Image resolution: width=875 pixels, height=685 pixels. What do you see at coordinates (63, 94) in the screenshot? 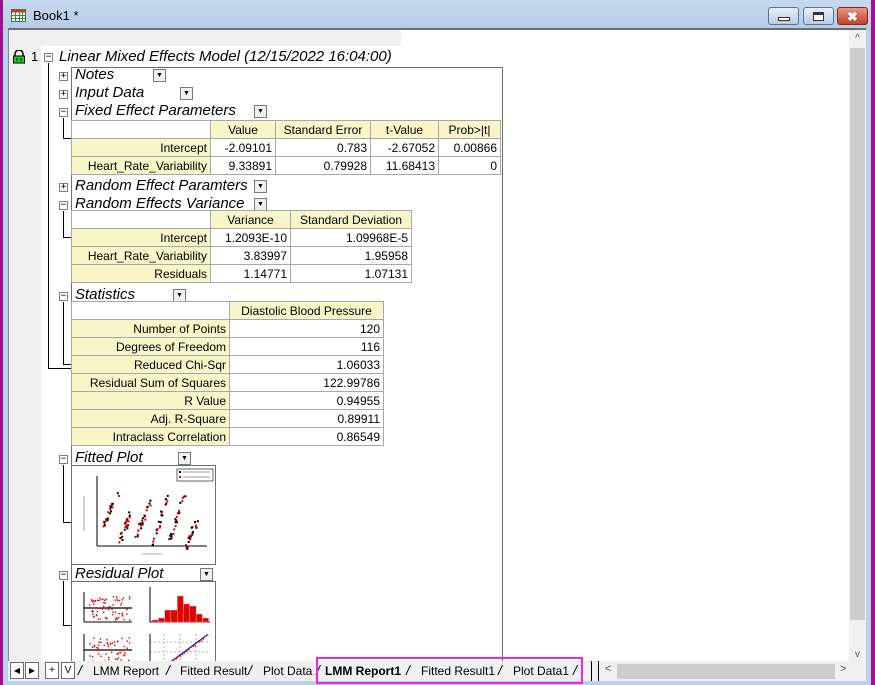
I see `expand-input-data-toggle: +` at bounding box center [63, 94].